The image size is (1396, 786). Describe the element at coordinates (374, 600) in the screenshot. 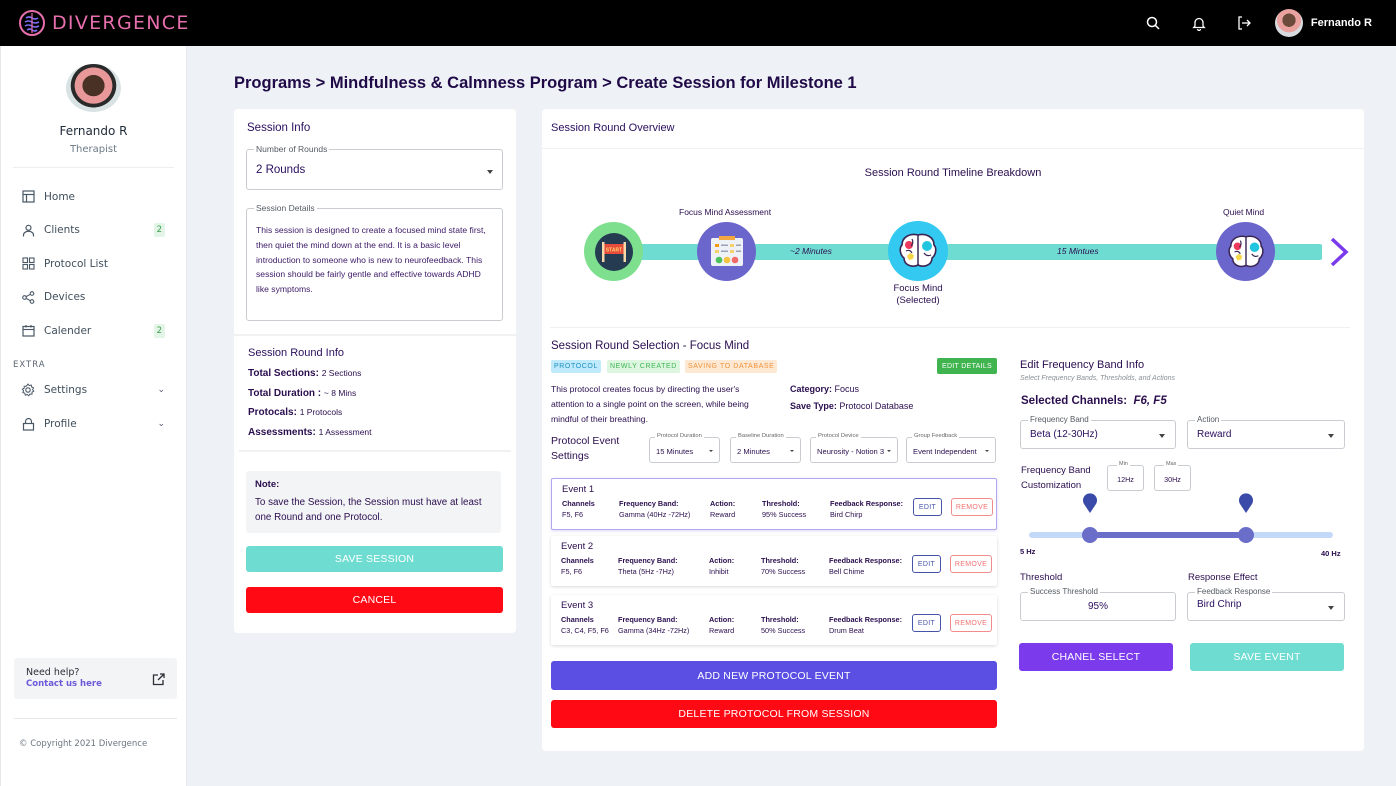

I see `cancel-button: CANCEL` at that location.